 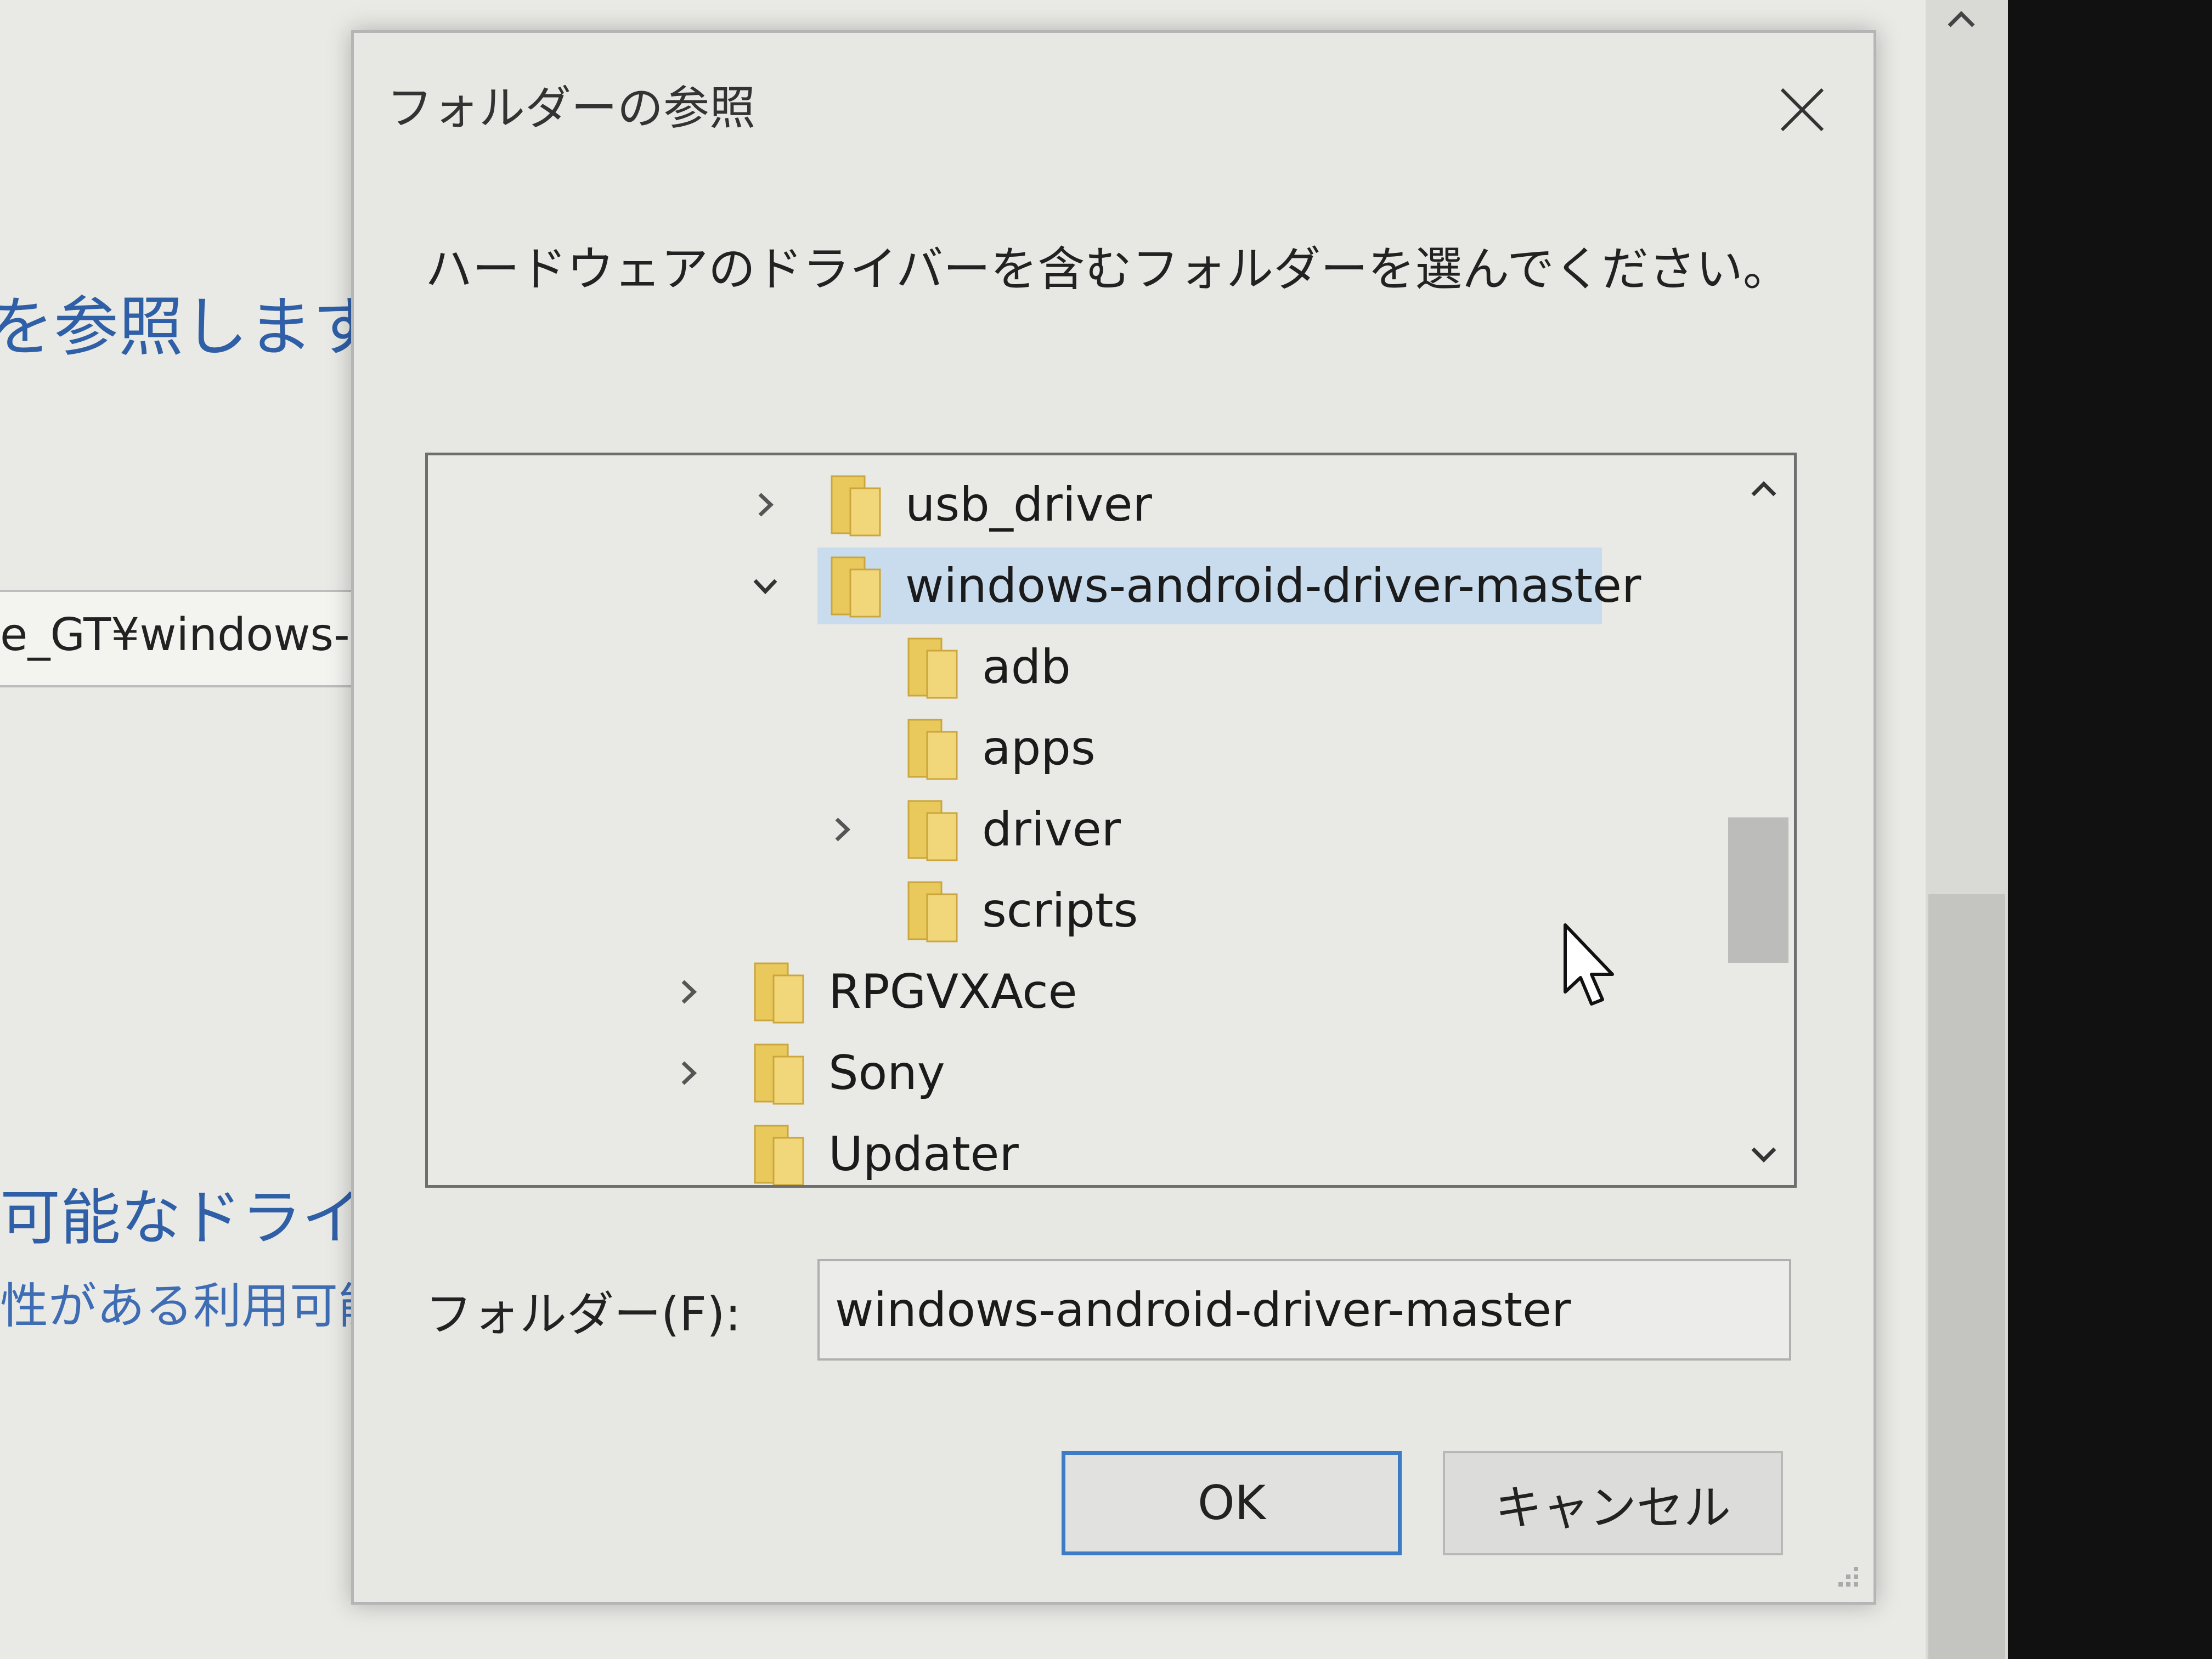 I want to click on tree-item: usb_driver, so click(x=1075, y=504).